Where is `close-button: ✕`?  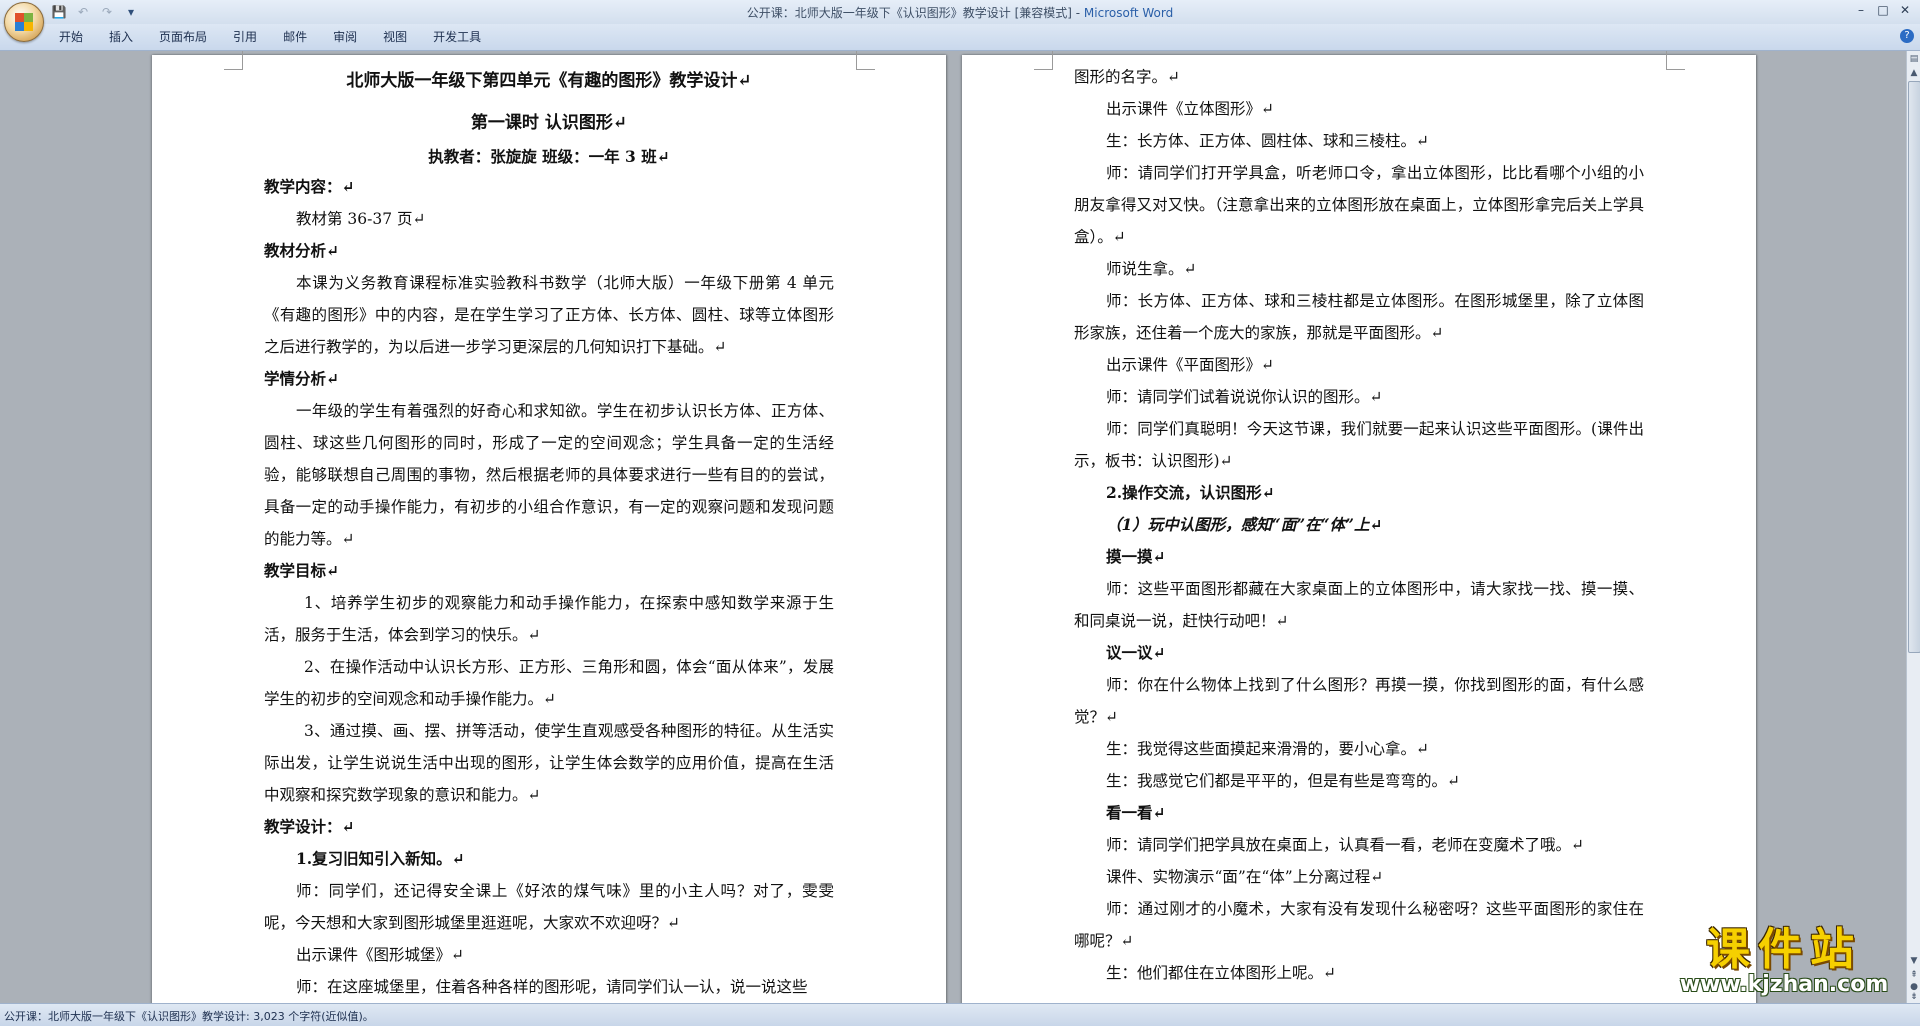 close-button: ✕ is located at coordinates (1905, 10).